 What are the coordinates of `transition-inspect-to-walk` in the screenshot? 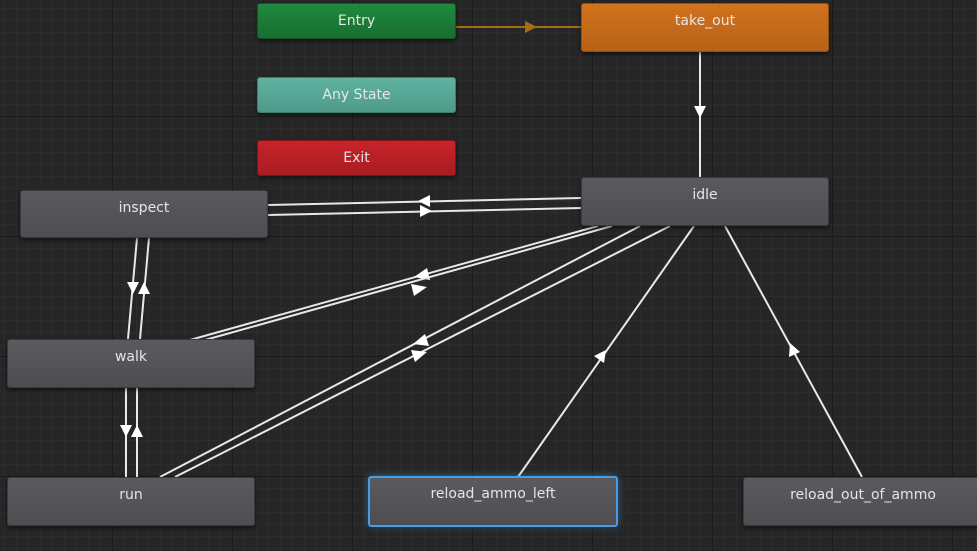 It's located at (132, 288).